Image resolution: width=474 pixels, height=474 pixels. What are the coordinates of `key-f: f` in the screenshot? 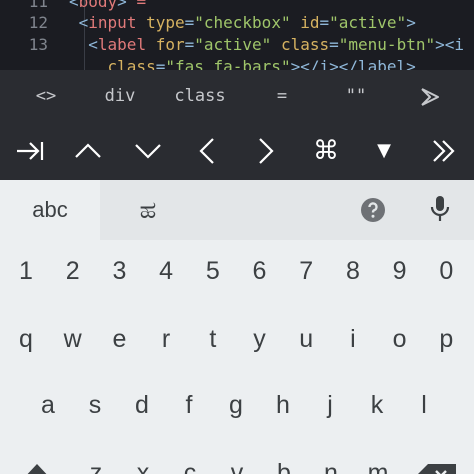 It's located at (189, 405).